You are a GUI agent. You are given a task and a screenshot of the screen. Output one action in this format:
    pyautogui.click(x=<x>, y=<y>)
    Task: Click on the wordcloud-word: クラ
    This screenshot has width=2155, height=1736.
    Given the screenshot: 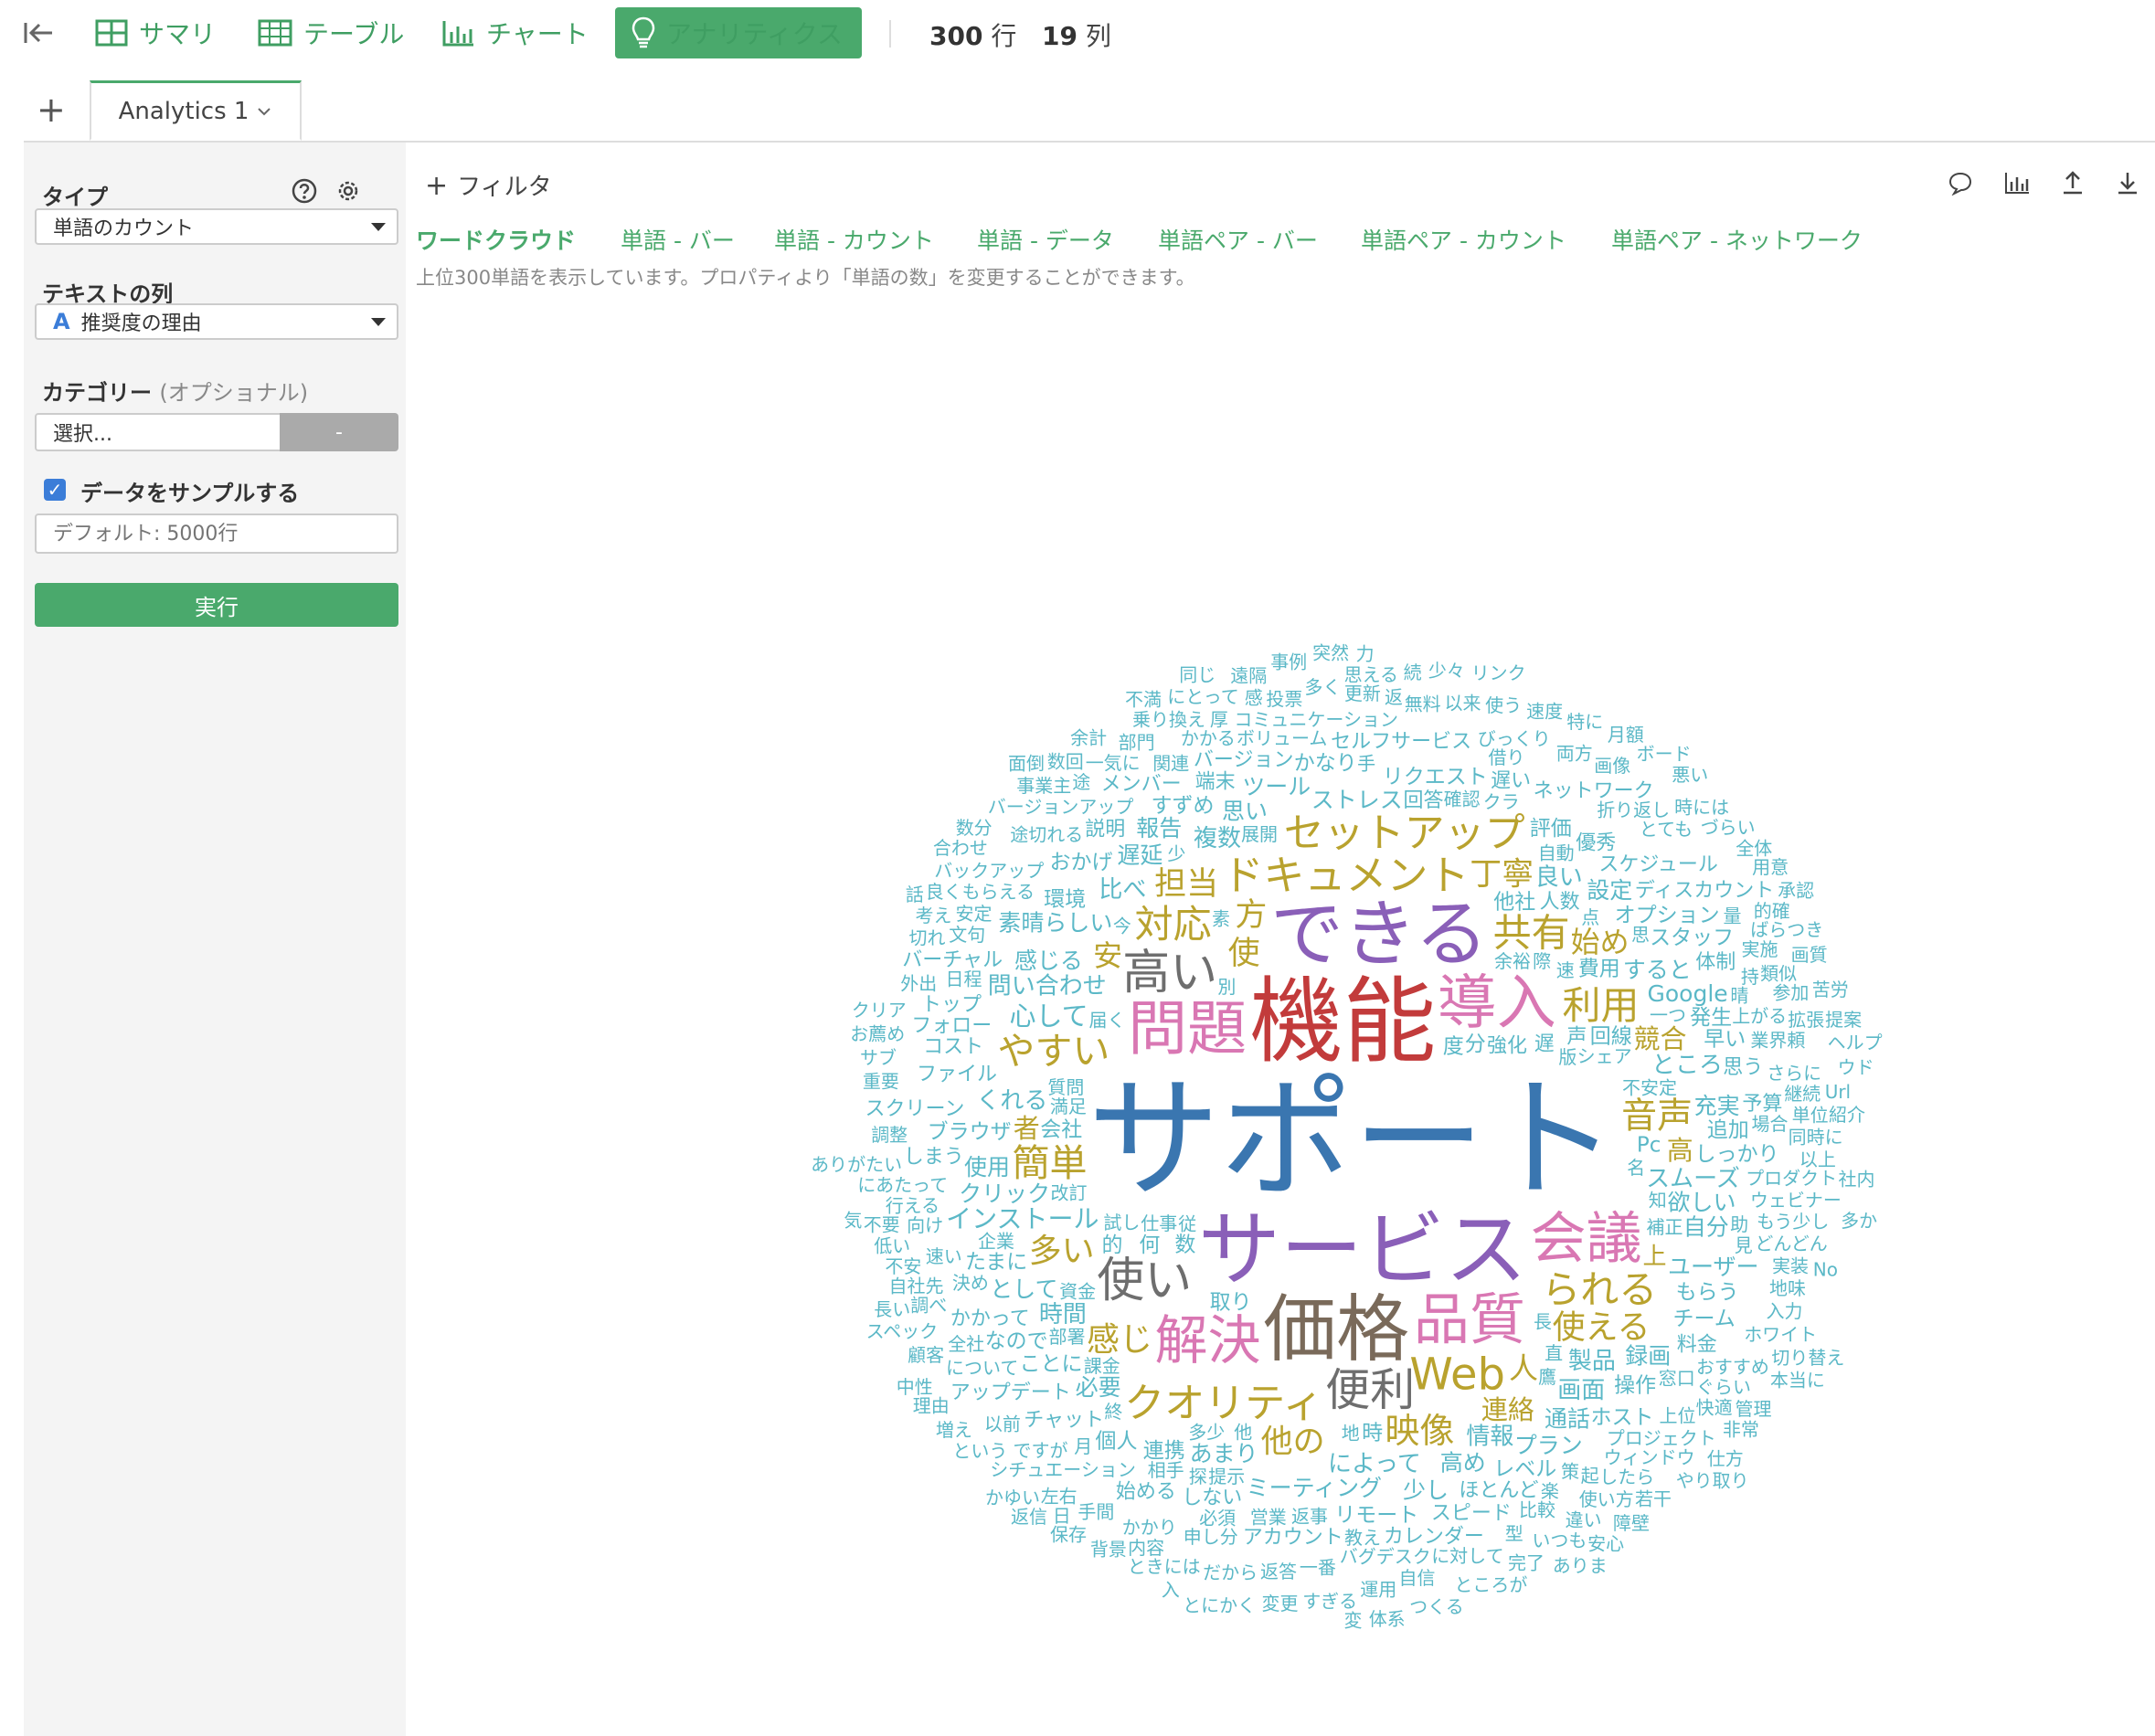 What is the action you would take?
    pyautogui.click(x=1502, y=802)
    